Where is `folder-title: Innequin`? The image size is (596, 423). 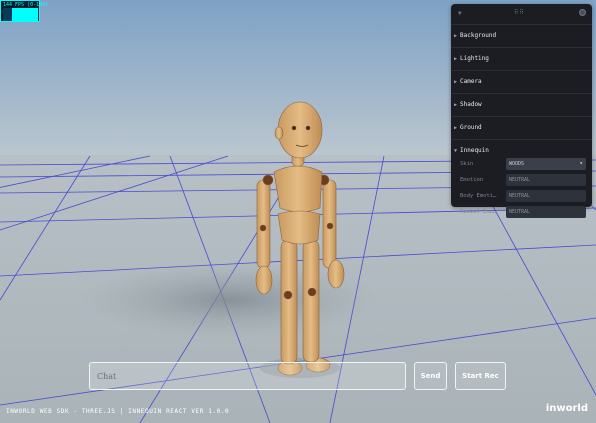
folder-title: Innequin is located at coordinates (474, 150).